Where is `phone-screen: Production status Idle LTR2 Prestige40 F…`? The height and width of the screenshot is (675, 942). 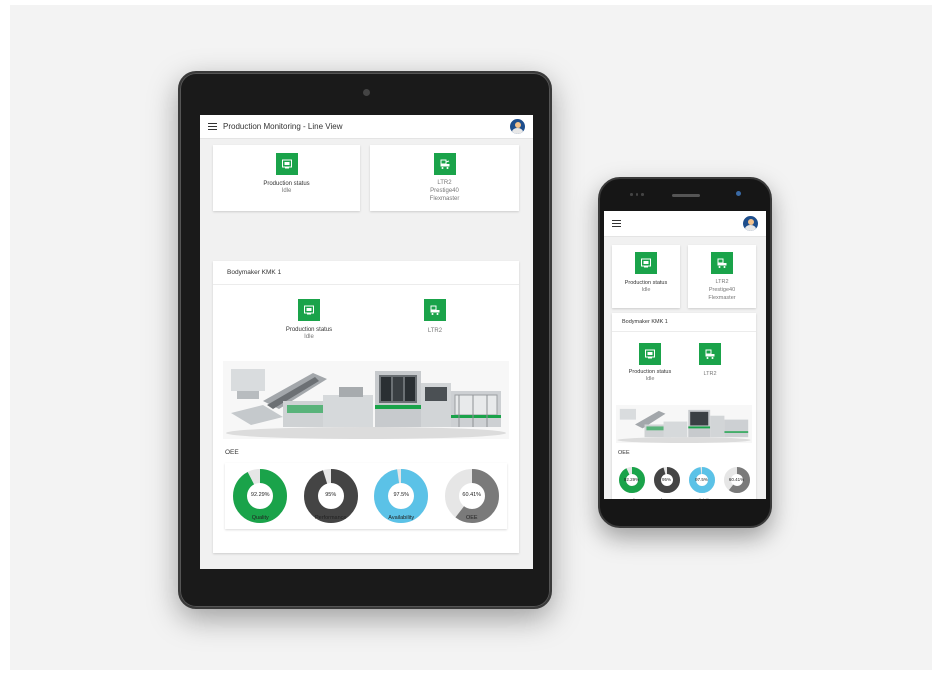 phone-screen: Production status Idle LTR2 Prestige40 F… is located at coordinates (685, 355).